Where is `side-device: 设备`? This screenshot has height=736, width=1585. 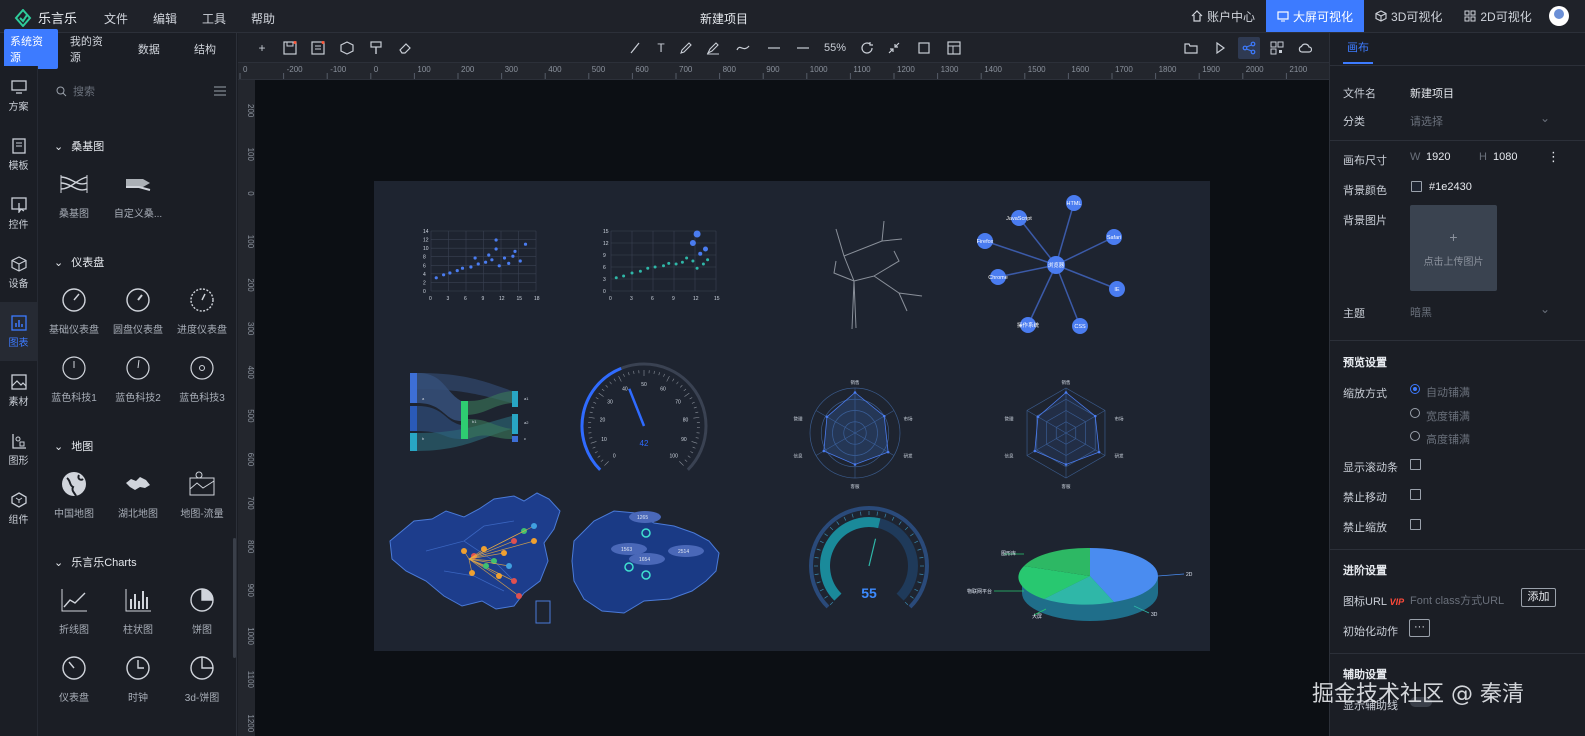 side-device: 设备 is located at coordinates (18, 272).